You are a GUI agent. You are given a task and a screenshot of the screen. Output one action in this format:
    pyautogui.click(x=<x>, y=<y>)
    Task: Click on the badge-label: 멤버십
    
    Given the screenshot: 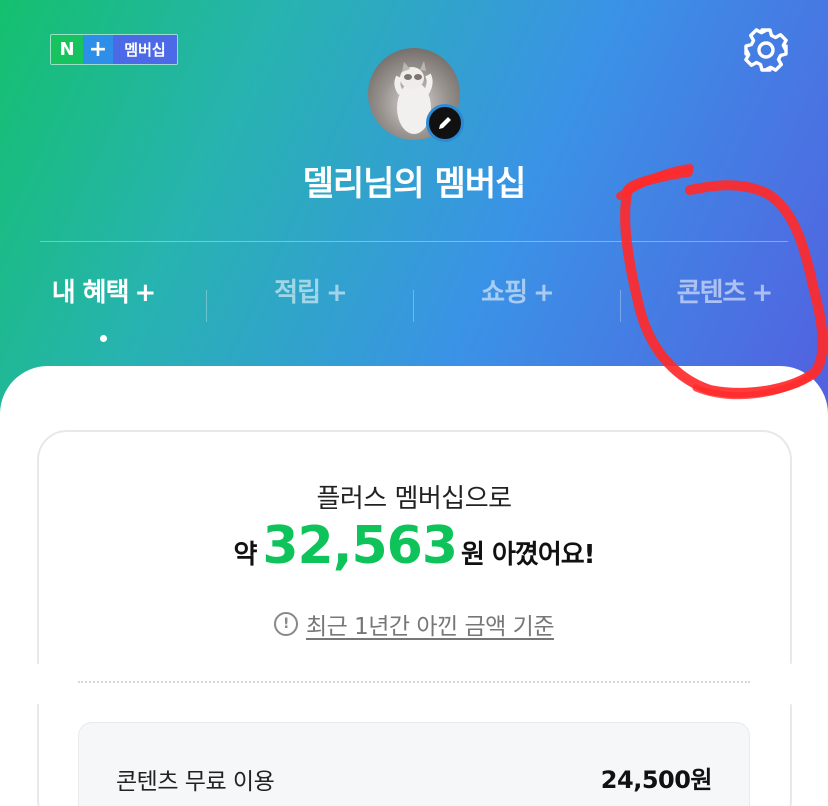 What is the action you would take?
    pyautogui.click(x=145, y=49)
    